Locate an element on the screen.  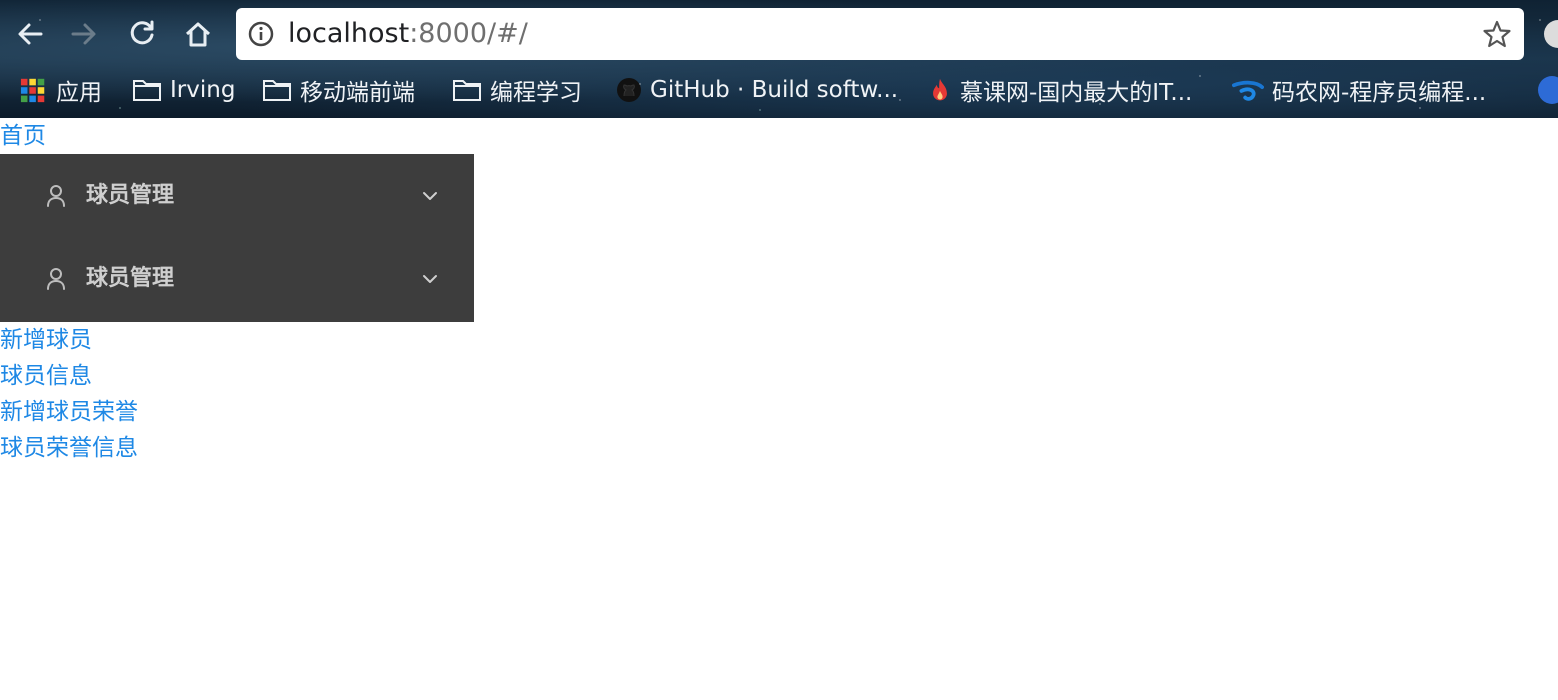
url-text: localhost:8000/#/ is located at coordinates (408, 34).